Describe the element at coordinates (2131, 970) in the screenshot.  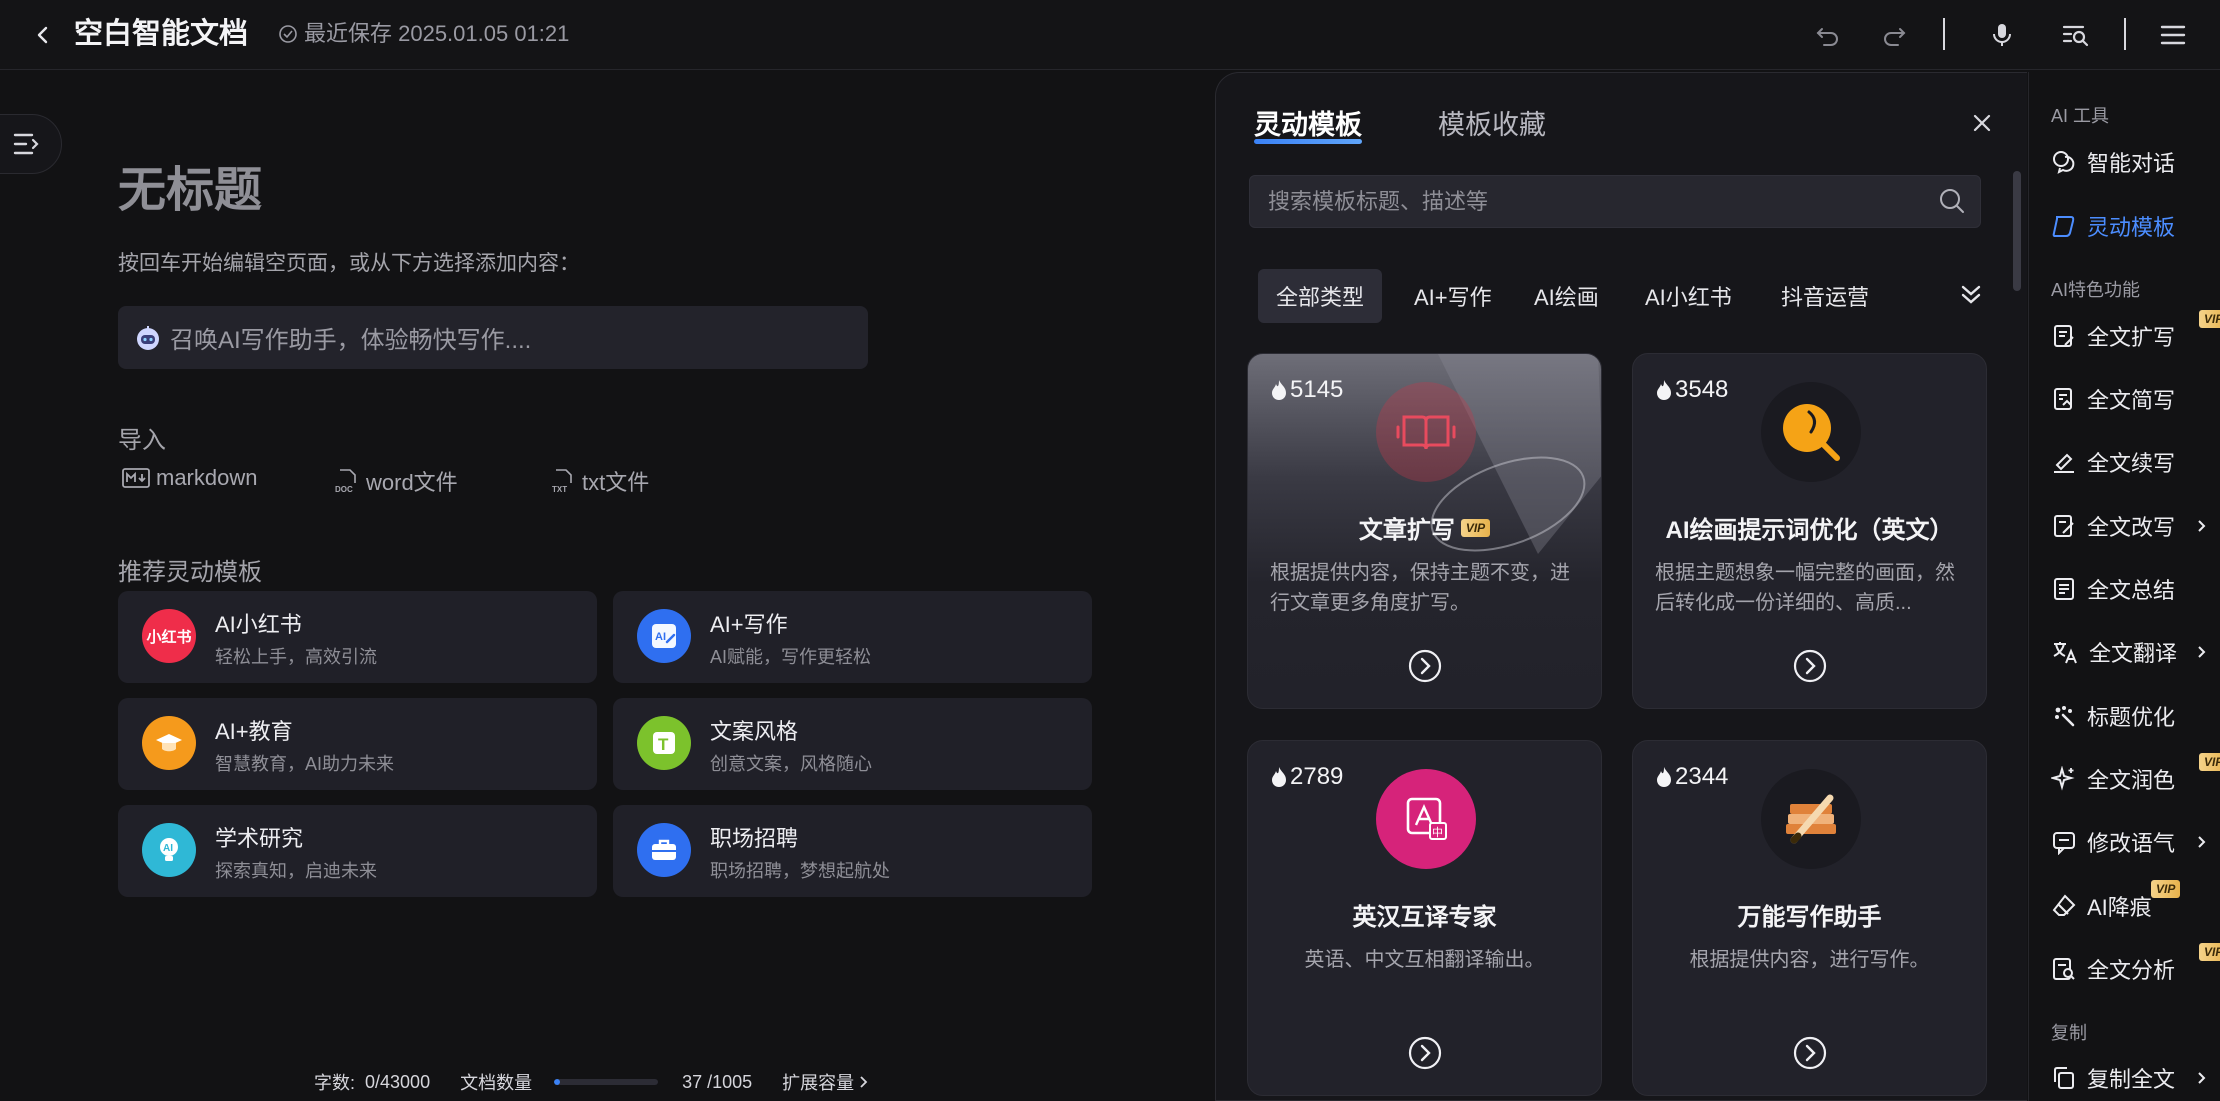
I see `tool-label: 全文分析` at that location.